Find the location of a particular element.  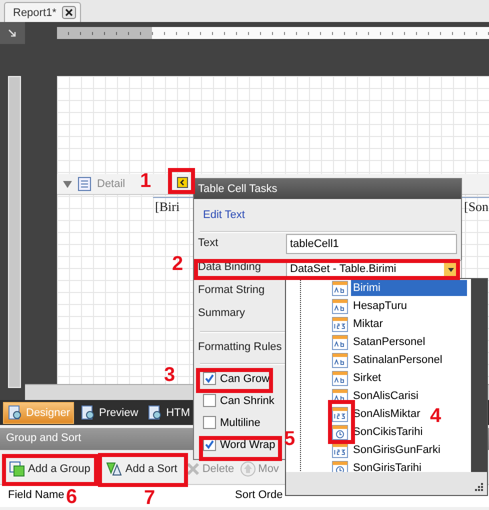

table-cell: [Biri is located at coordinates (167, 207).